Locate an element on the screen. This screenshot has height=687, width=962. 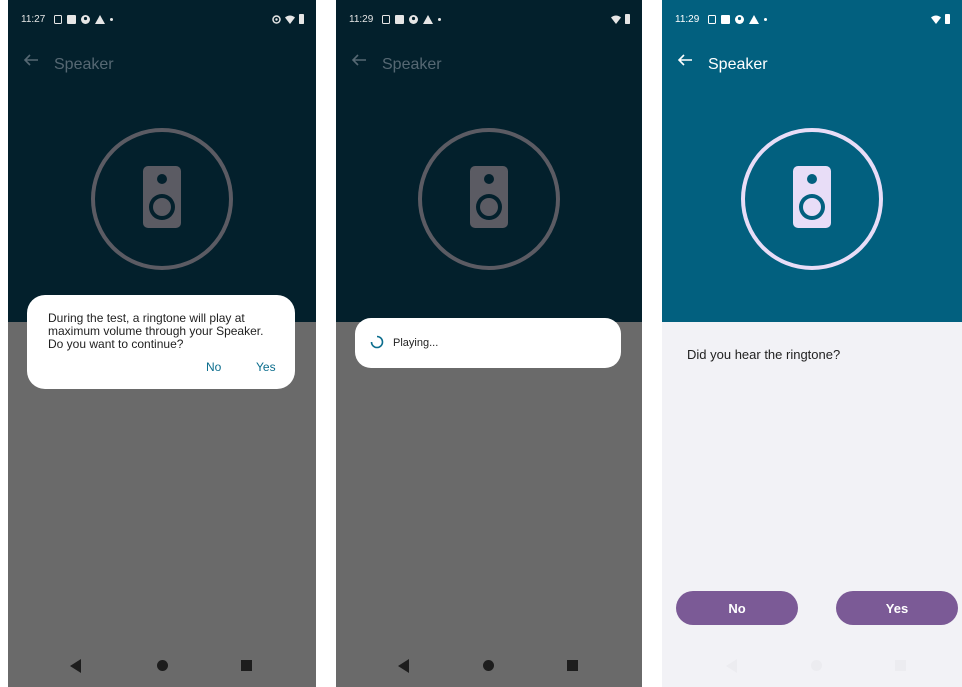
status-time: 11:27 is located at coordinates (33, 19).